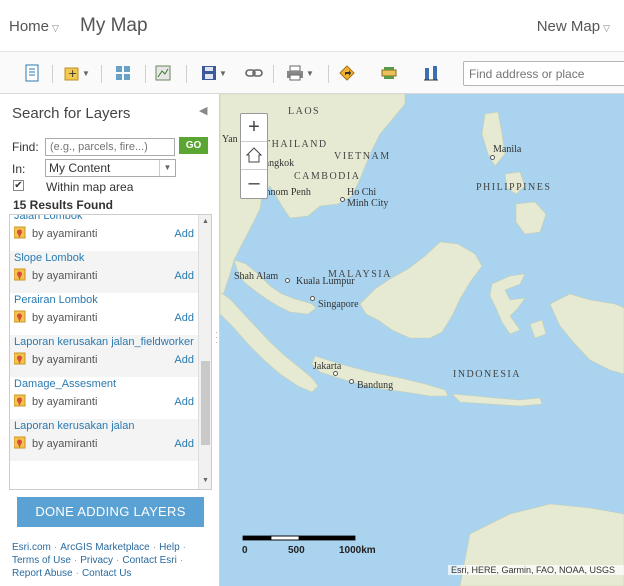 The height and width of the screenshot is (586, 624). I want to click on footer-link: Privacy, so click(96, 560).